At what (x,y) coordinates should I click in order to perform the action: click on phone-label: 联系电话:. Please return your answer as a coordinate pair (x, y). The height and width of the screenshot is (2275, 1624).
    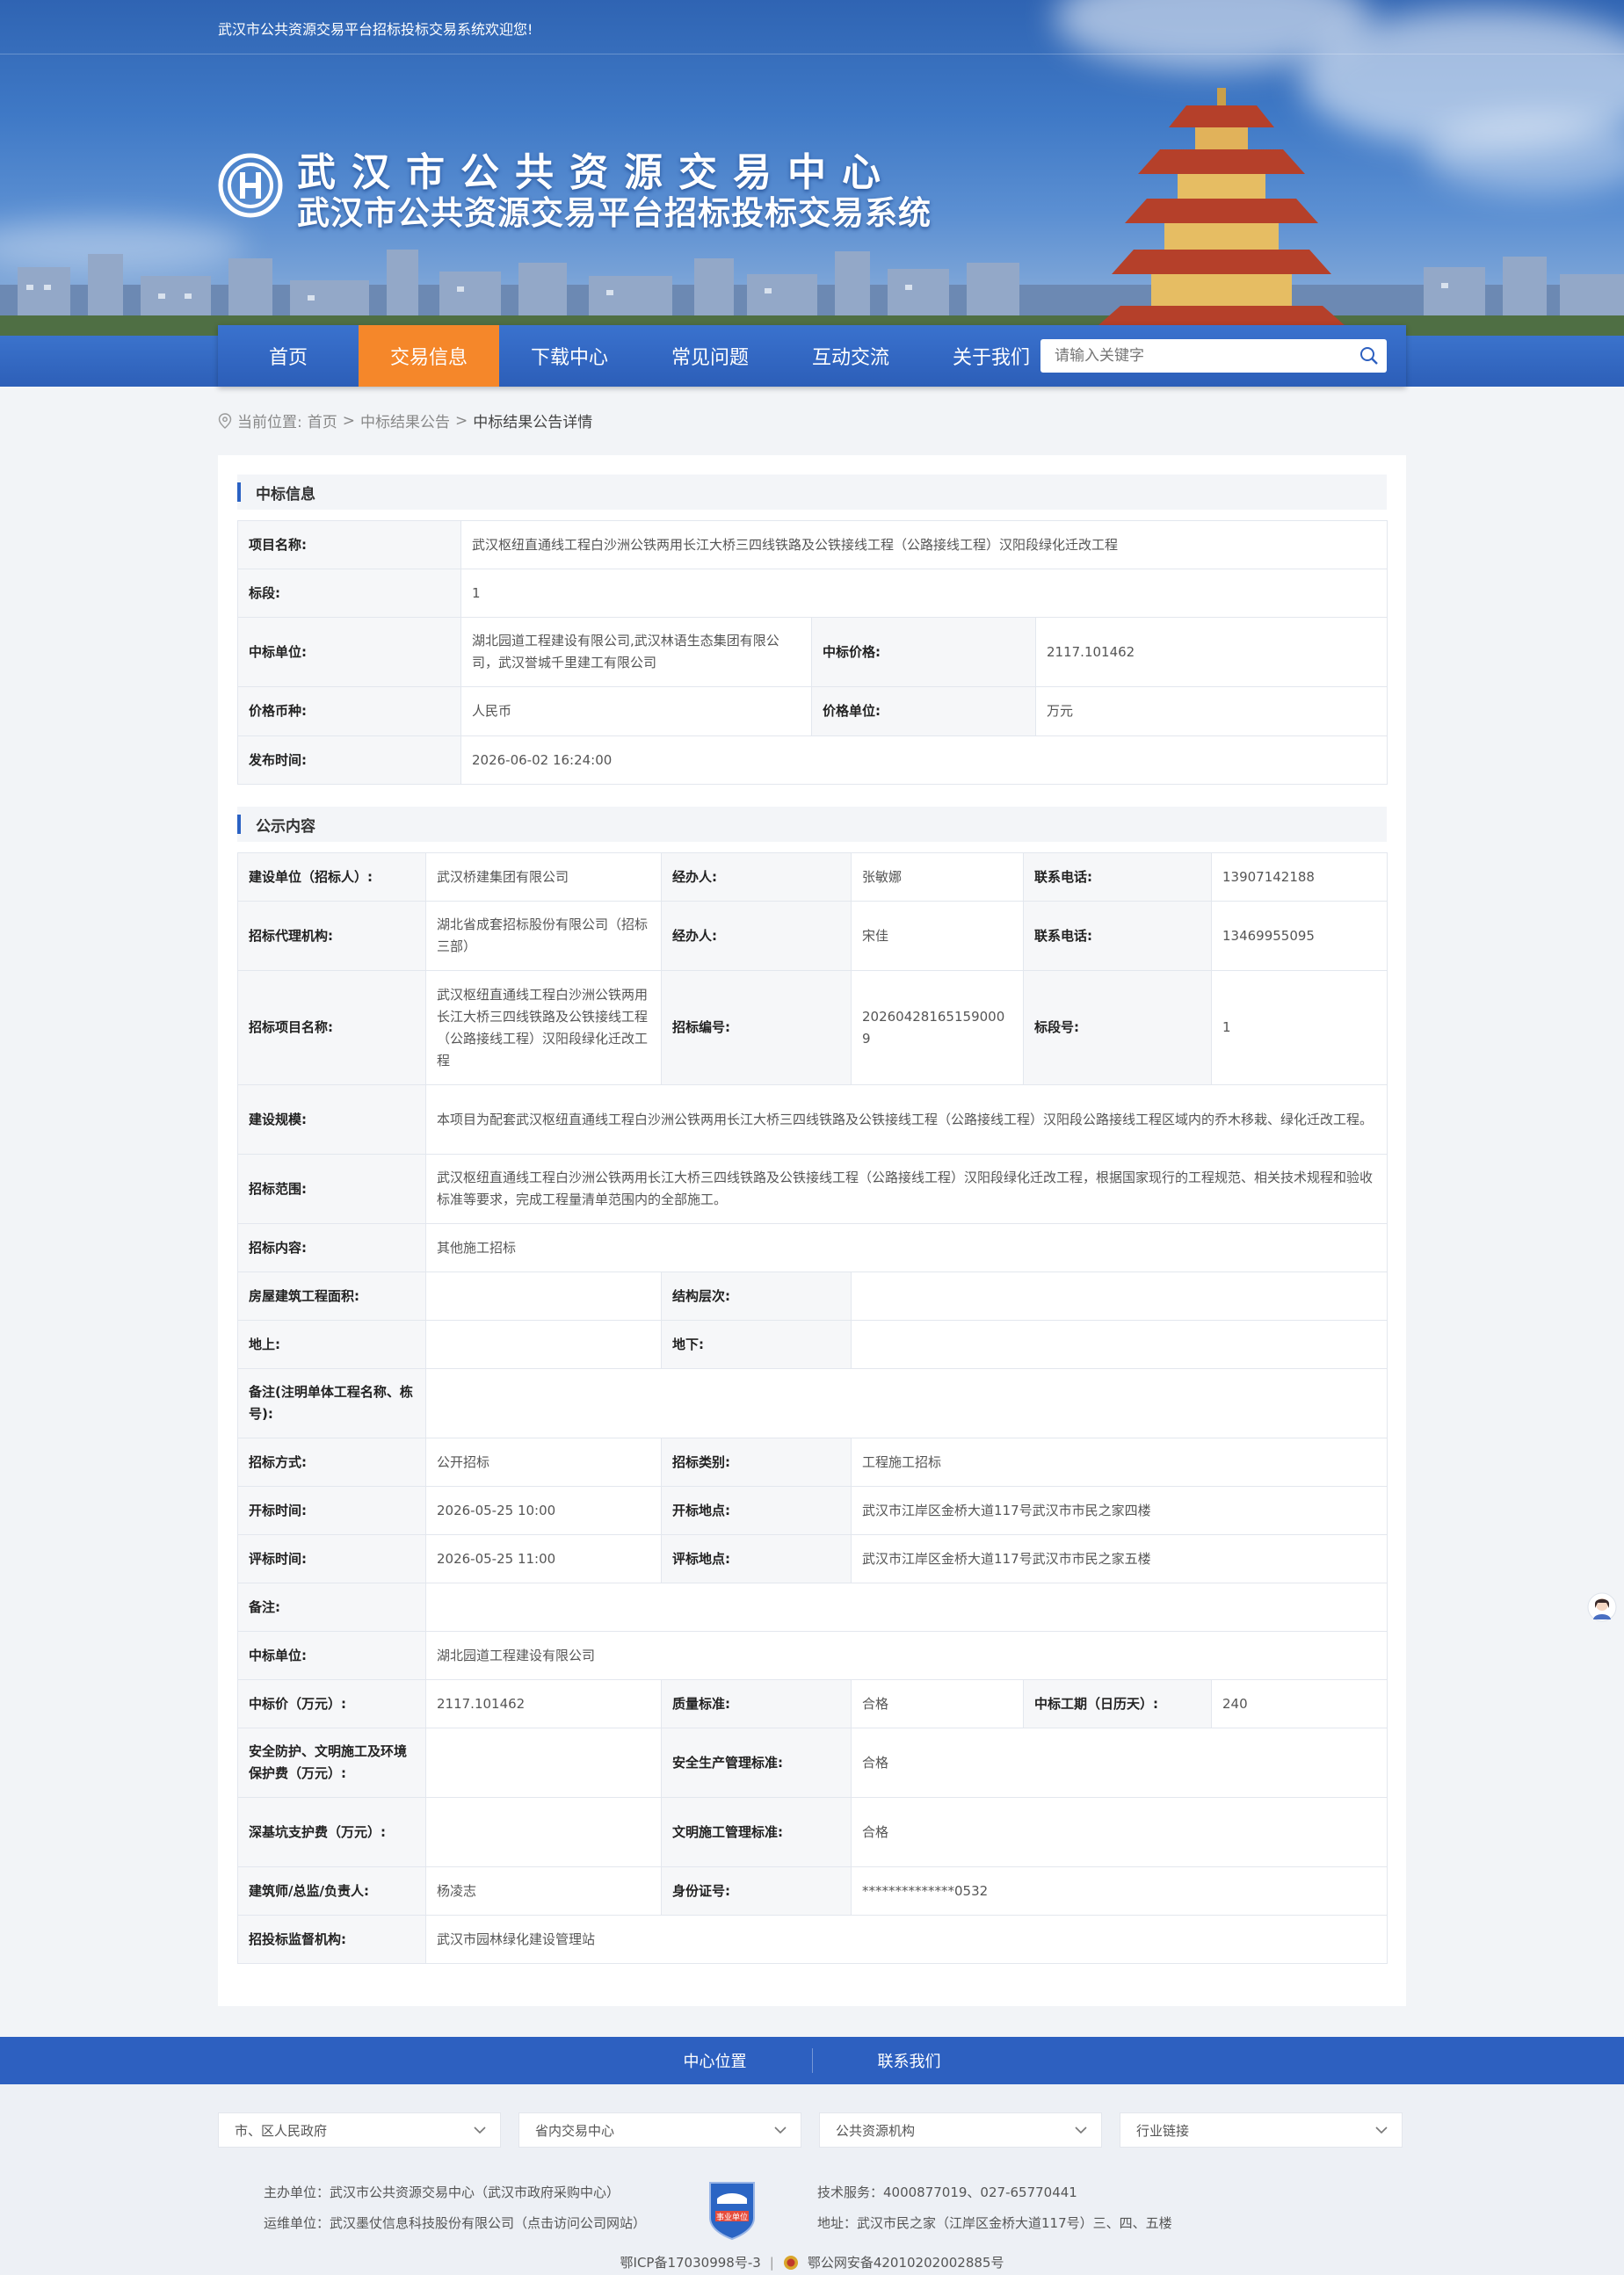
    Looking at the image, I should click on (1117, 936).